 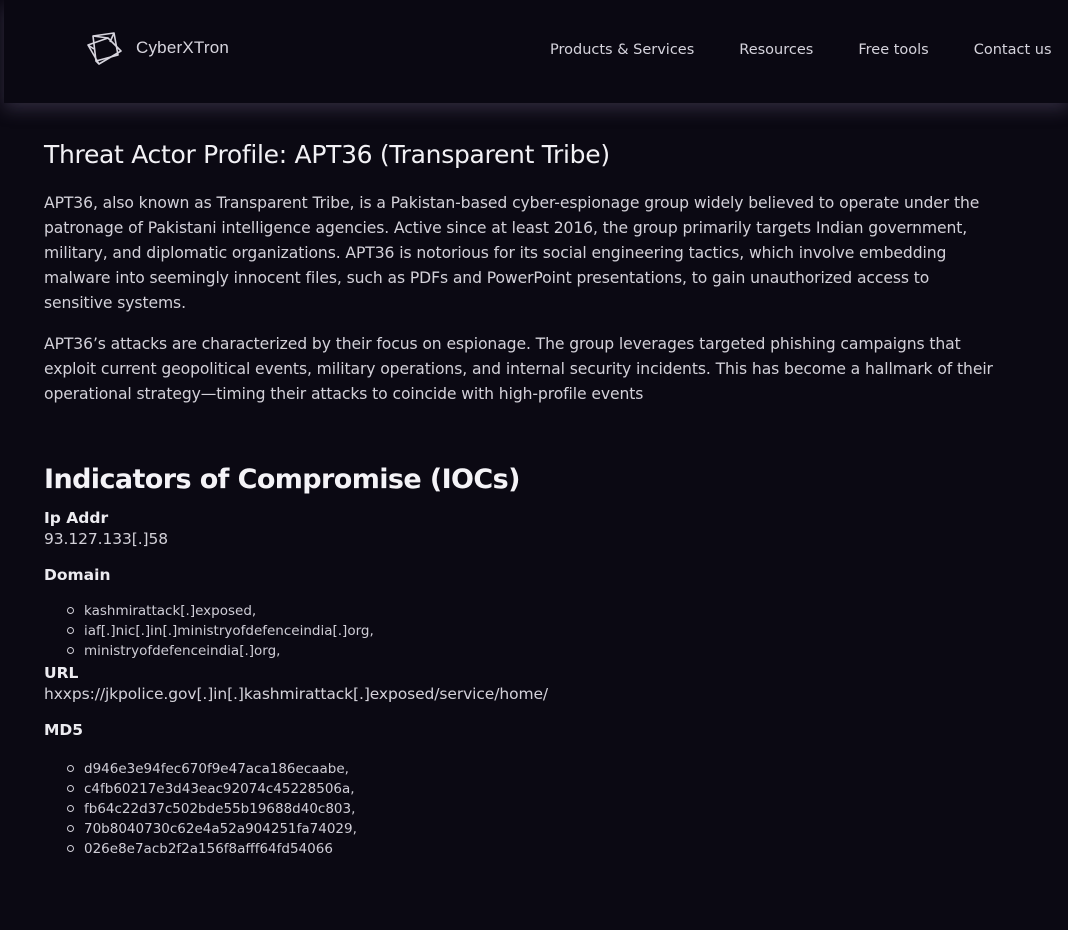 What do you see at coordinates (535, 849) in the screenshot?
I see `list-item: 026e8e7acb2f2a156f8afff64fd54066` at bounding box center [535, 849].